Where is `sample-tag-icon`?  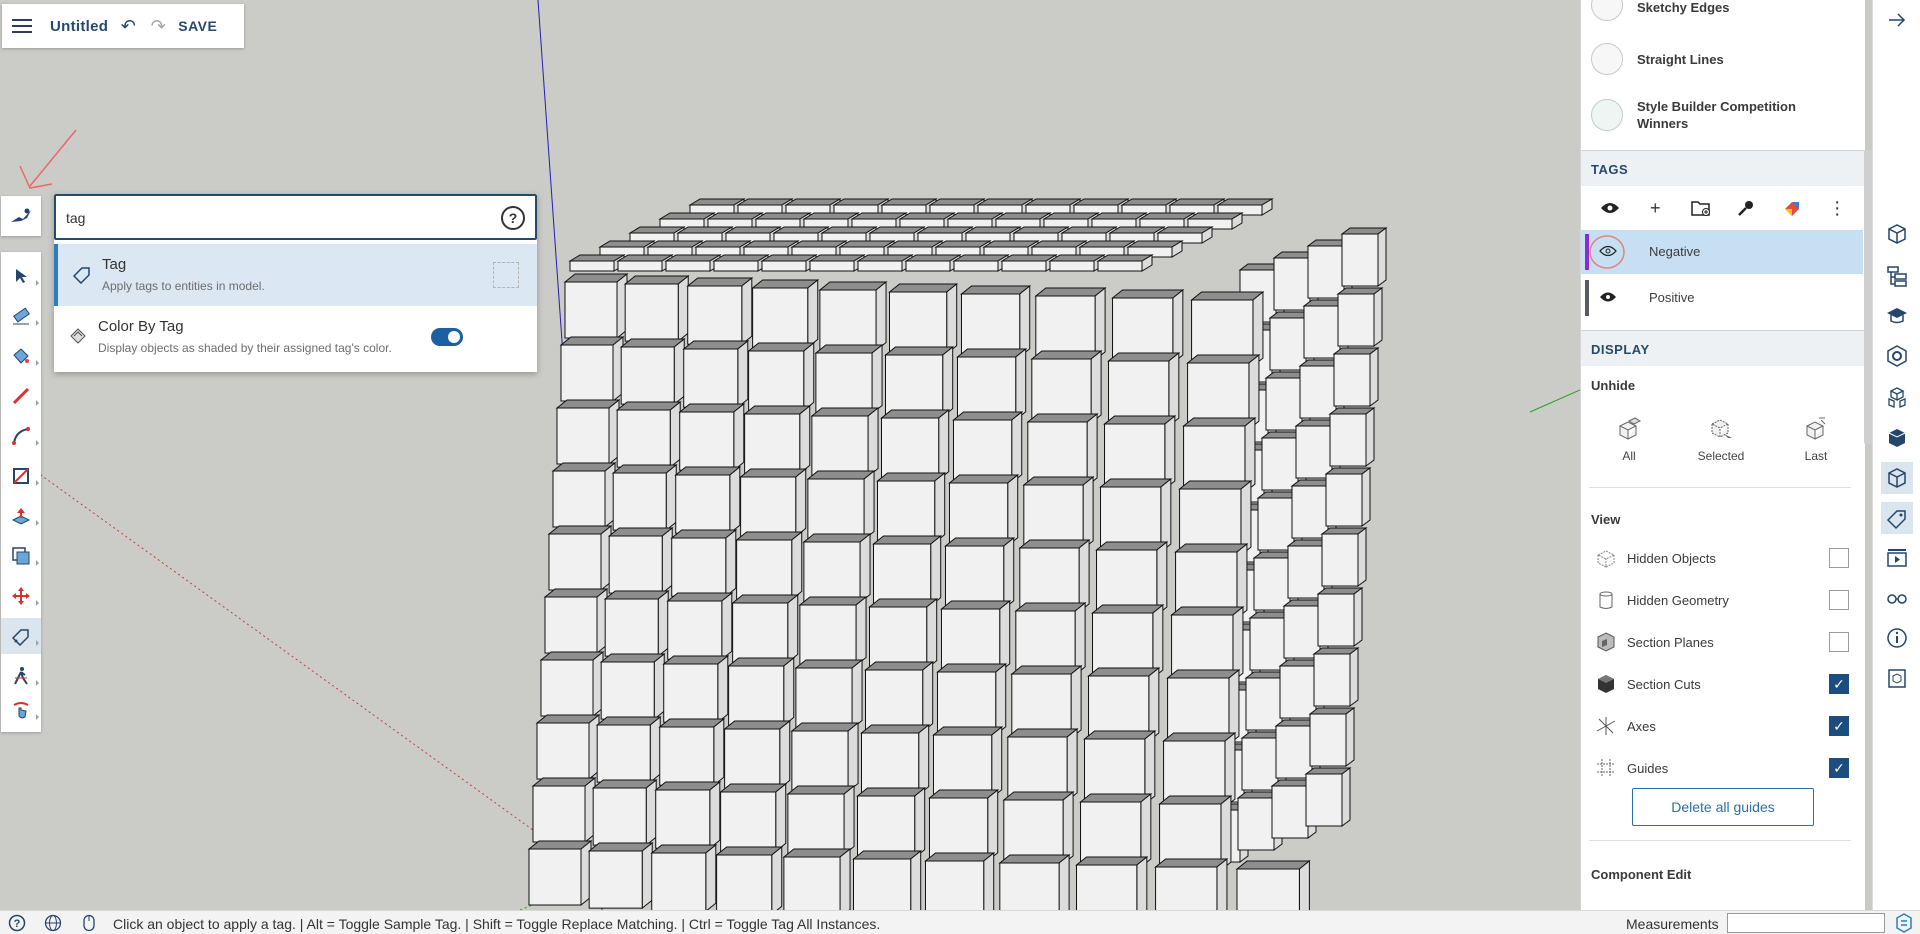 sample-tag-icon is located at coordinates (1746, 208).